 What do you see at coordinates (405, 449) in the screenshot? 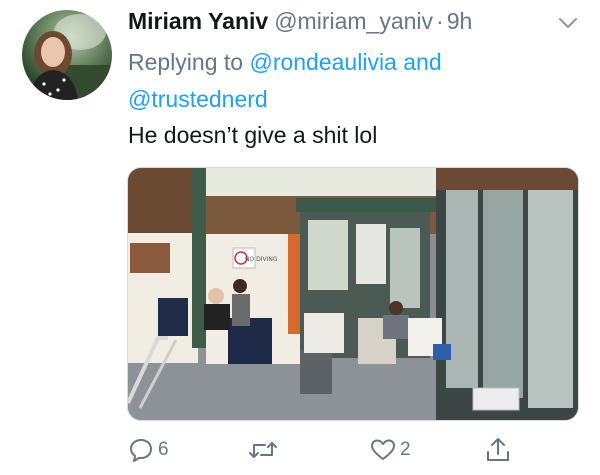
I see `like-count: 2` at bounding box center [405, 449].